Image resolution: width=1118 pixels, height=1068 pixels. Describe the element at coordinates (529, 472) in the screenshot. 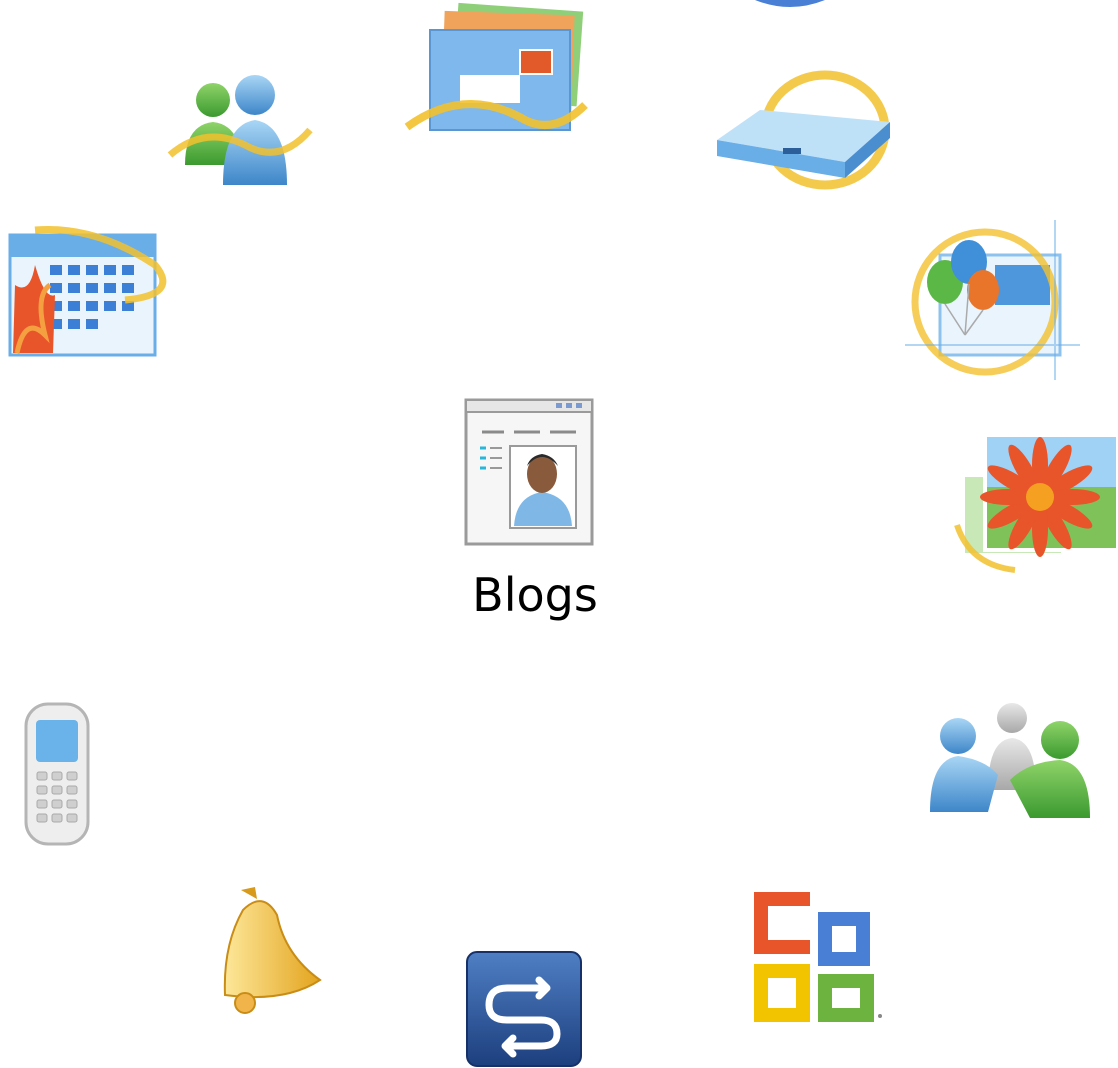

I see `blog-page-icon` at that location.